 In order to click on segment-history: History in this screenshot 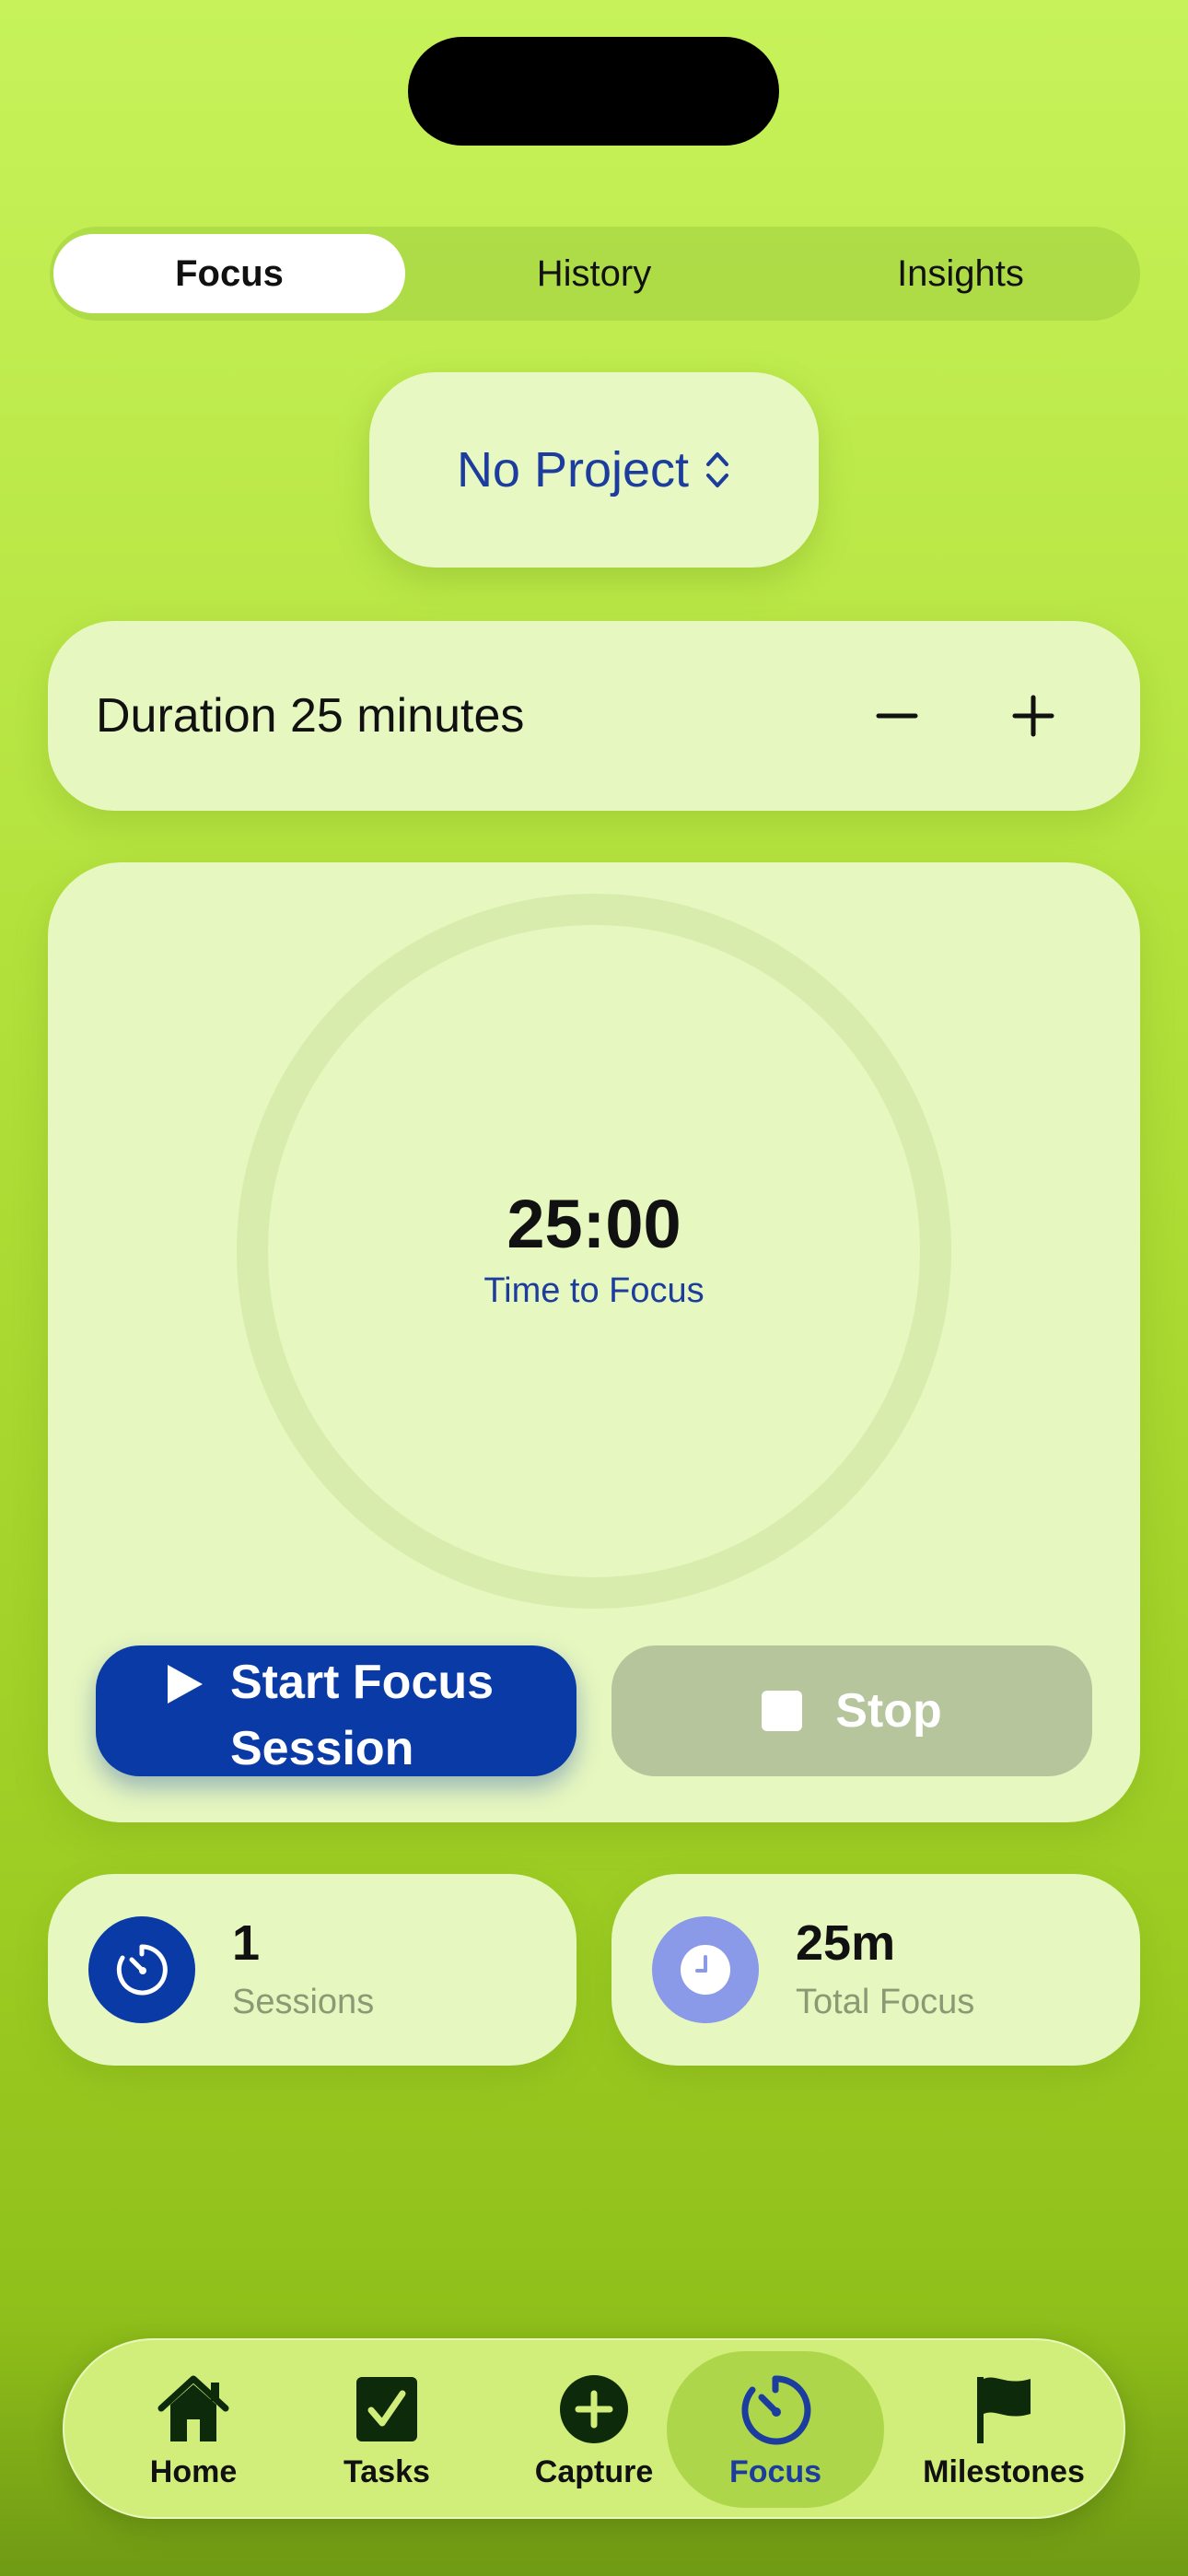, I will do `click(594, 273)`.